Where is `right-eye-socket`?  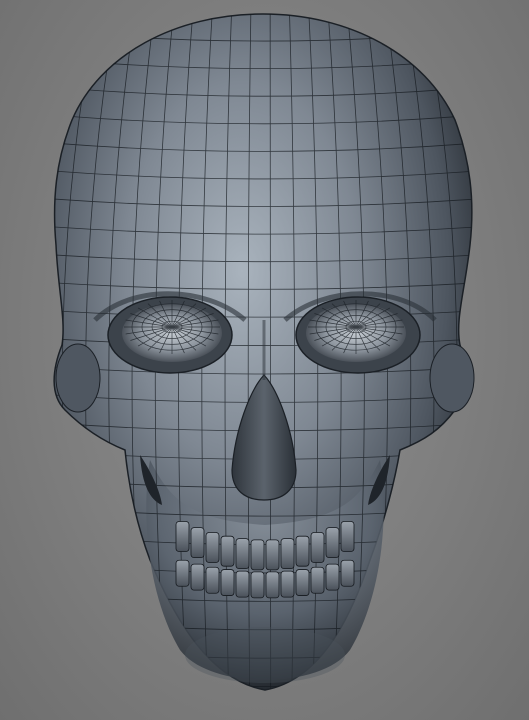 right-eye-socket is located at coordinates (358, 335).